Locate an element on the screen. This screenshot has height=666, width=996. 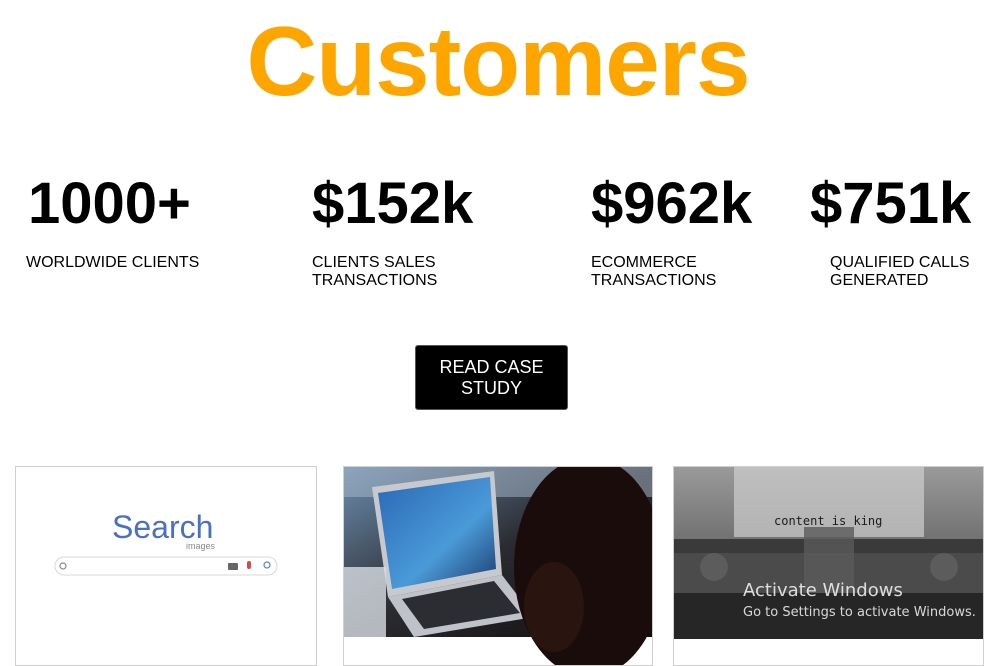
stat-value: $962k is located at coordinates (672, 203).